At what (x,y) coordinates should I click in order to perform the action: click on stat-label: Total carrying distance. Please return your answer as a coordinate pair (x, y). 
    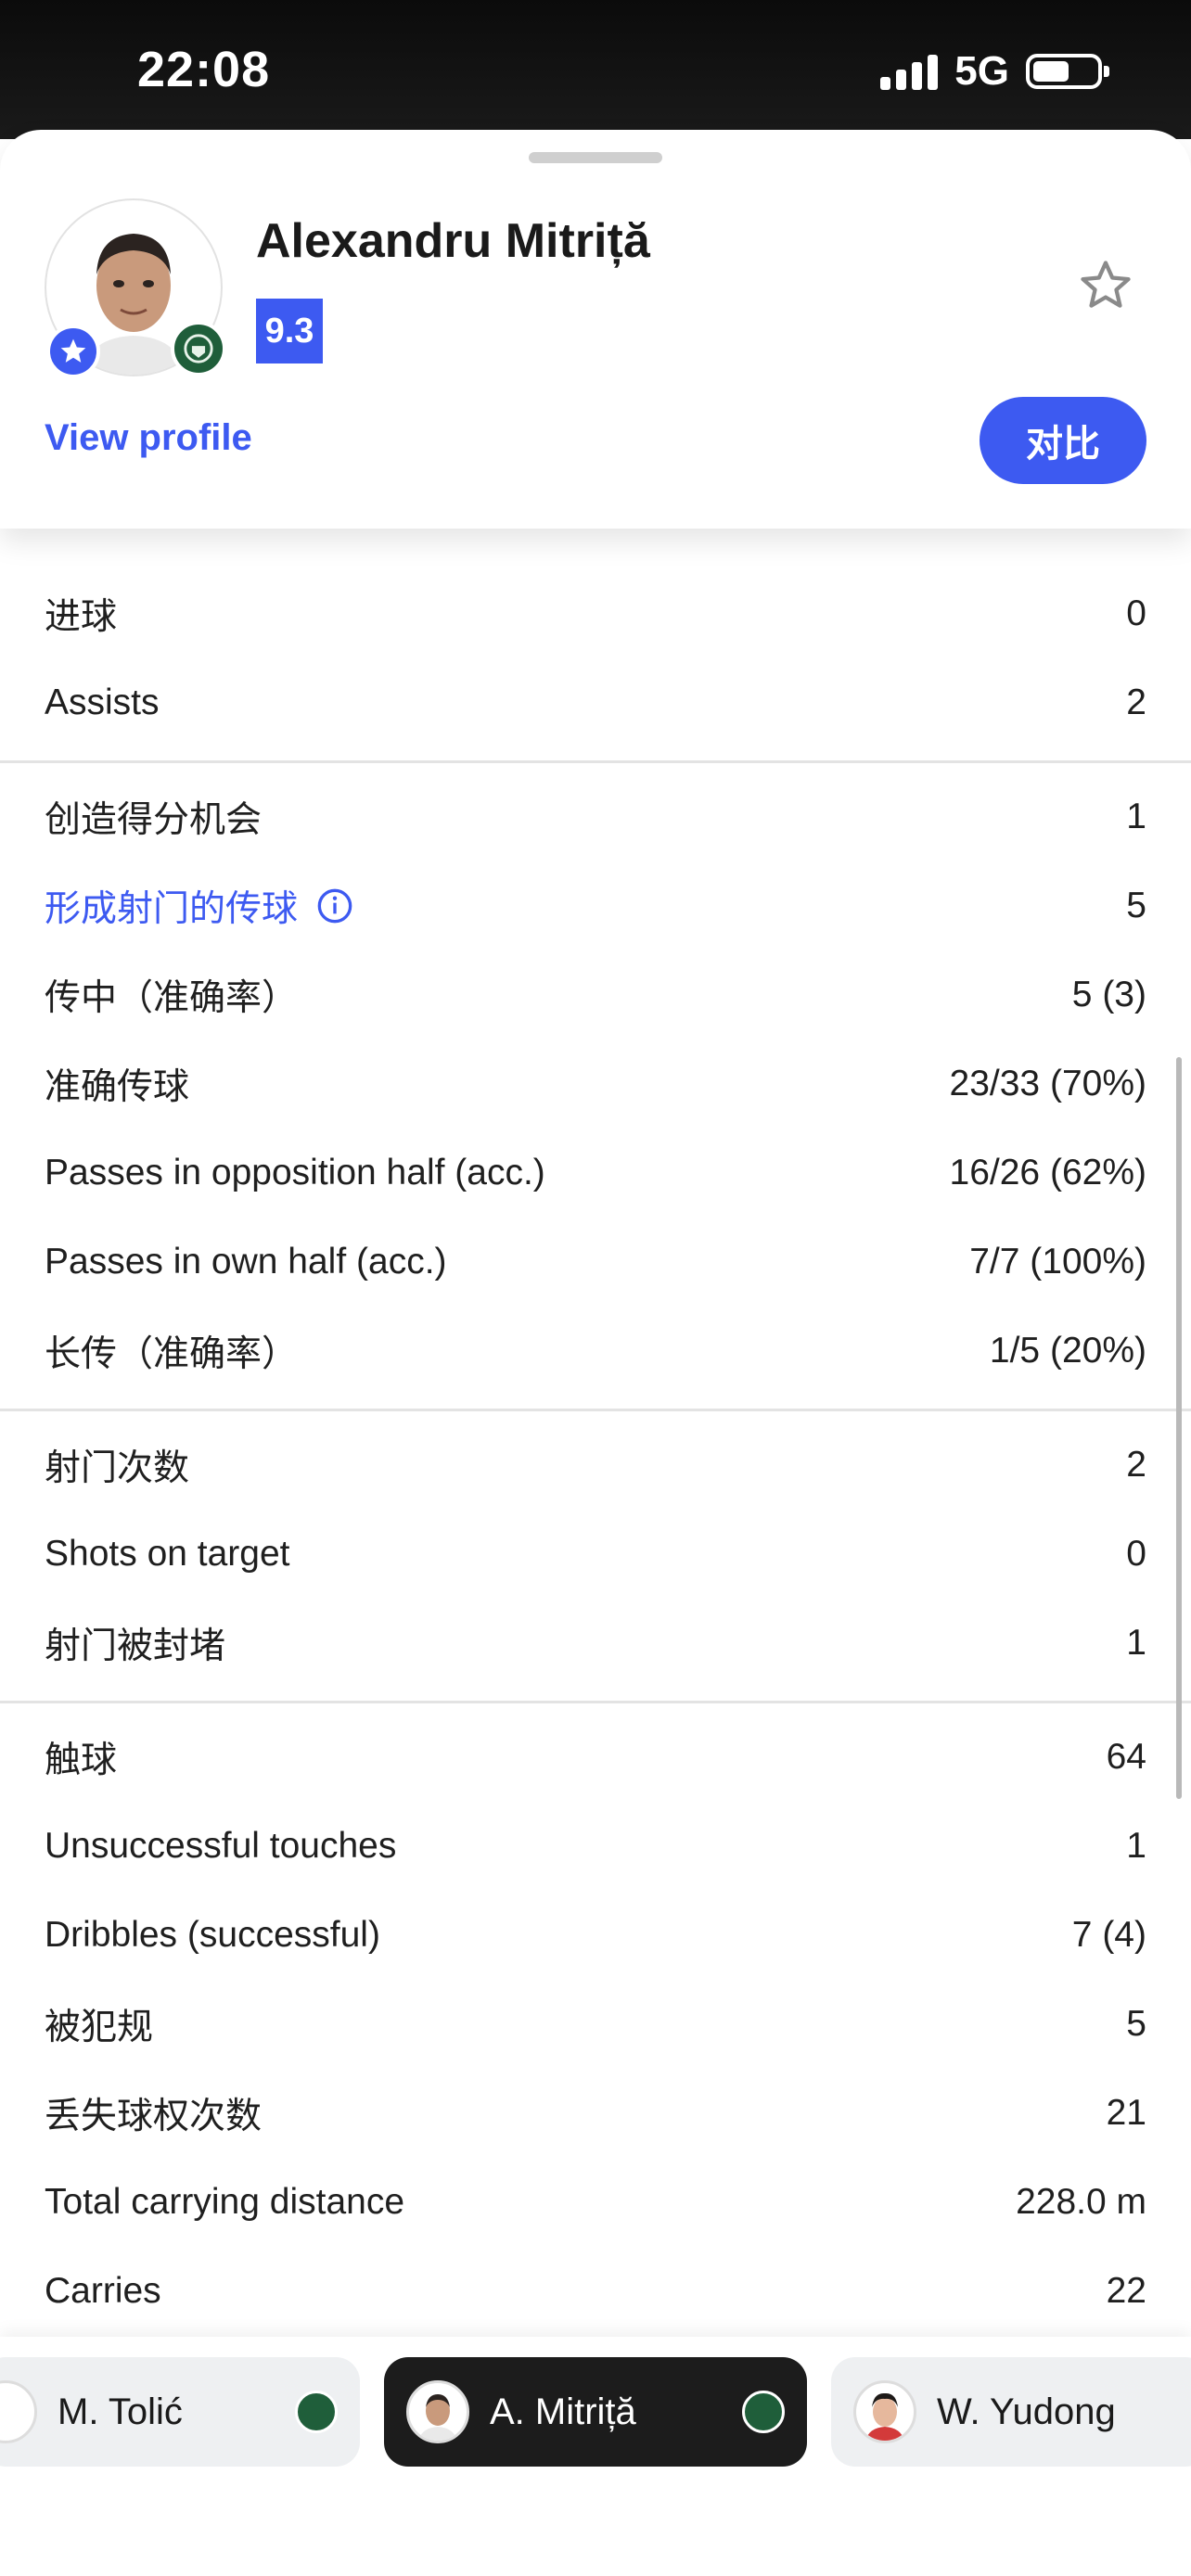
    Looking at the image, I should click on (224, 2203).